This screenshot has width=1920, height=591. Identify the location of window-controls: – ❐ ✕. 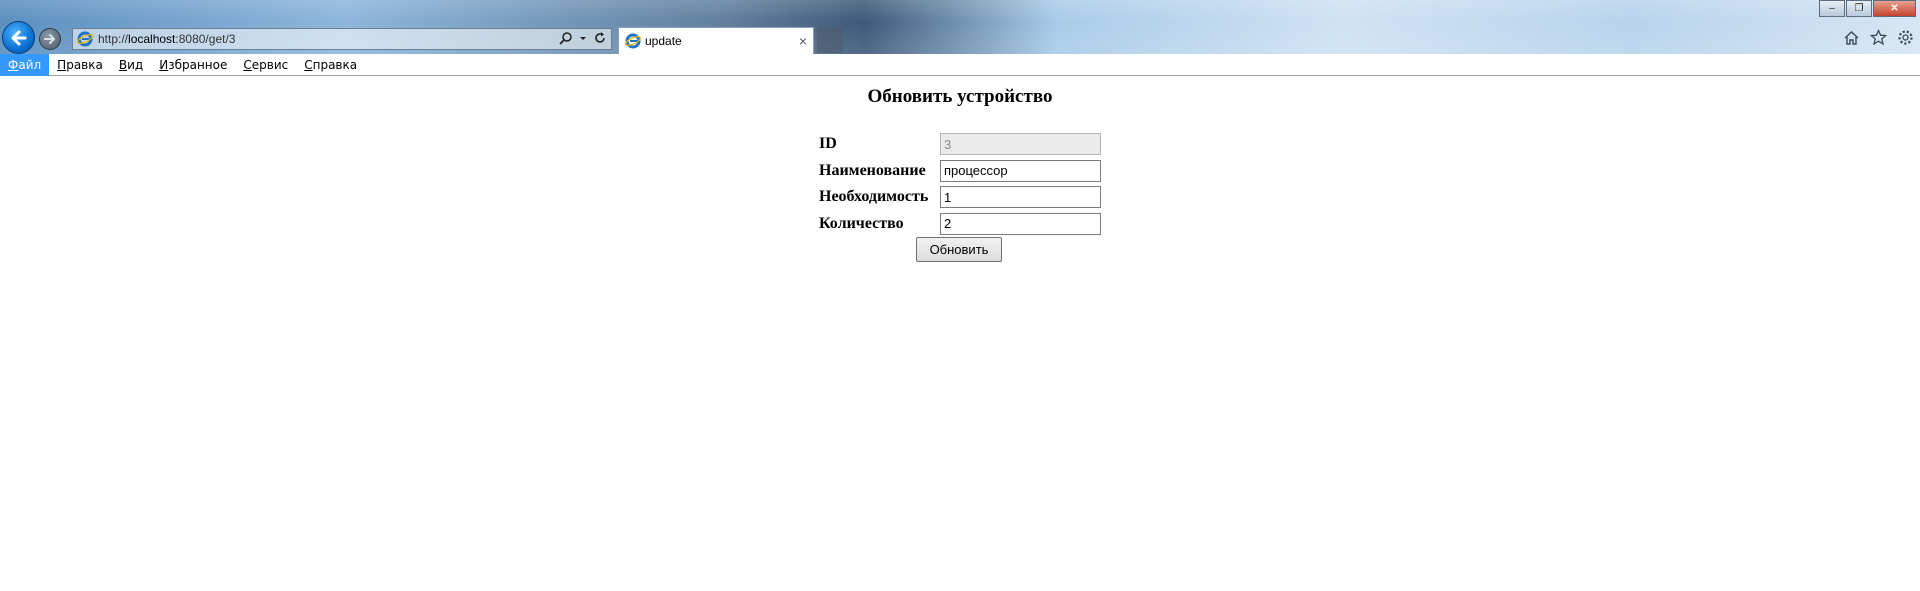
(1867, 8).